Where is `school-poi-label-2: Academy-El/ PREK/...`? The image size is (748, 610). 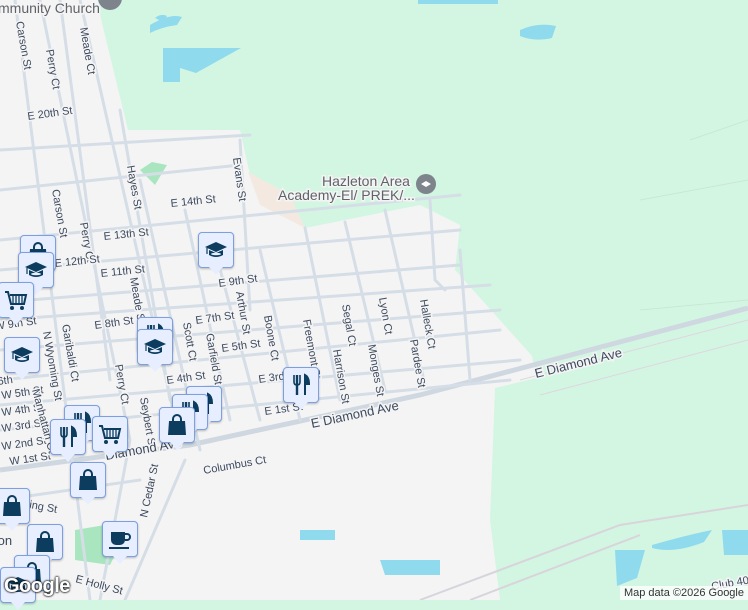 school-poi-label-2: Academy-El/ PREK/... is located at coordinates (346, 195).